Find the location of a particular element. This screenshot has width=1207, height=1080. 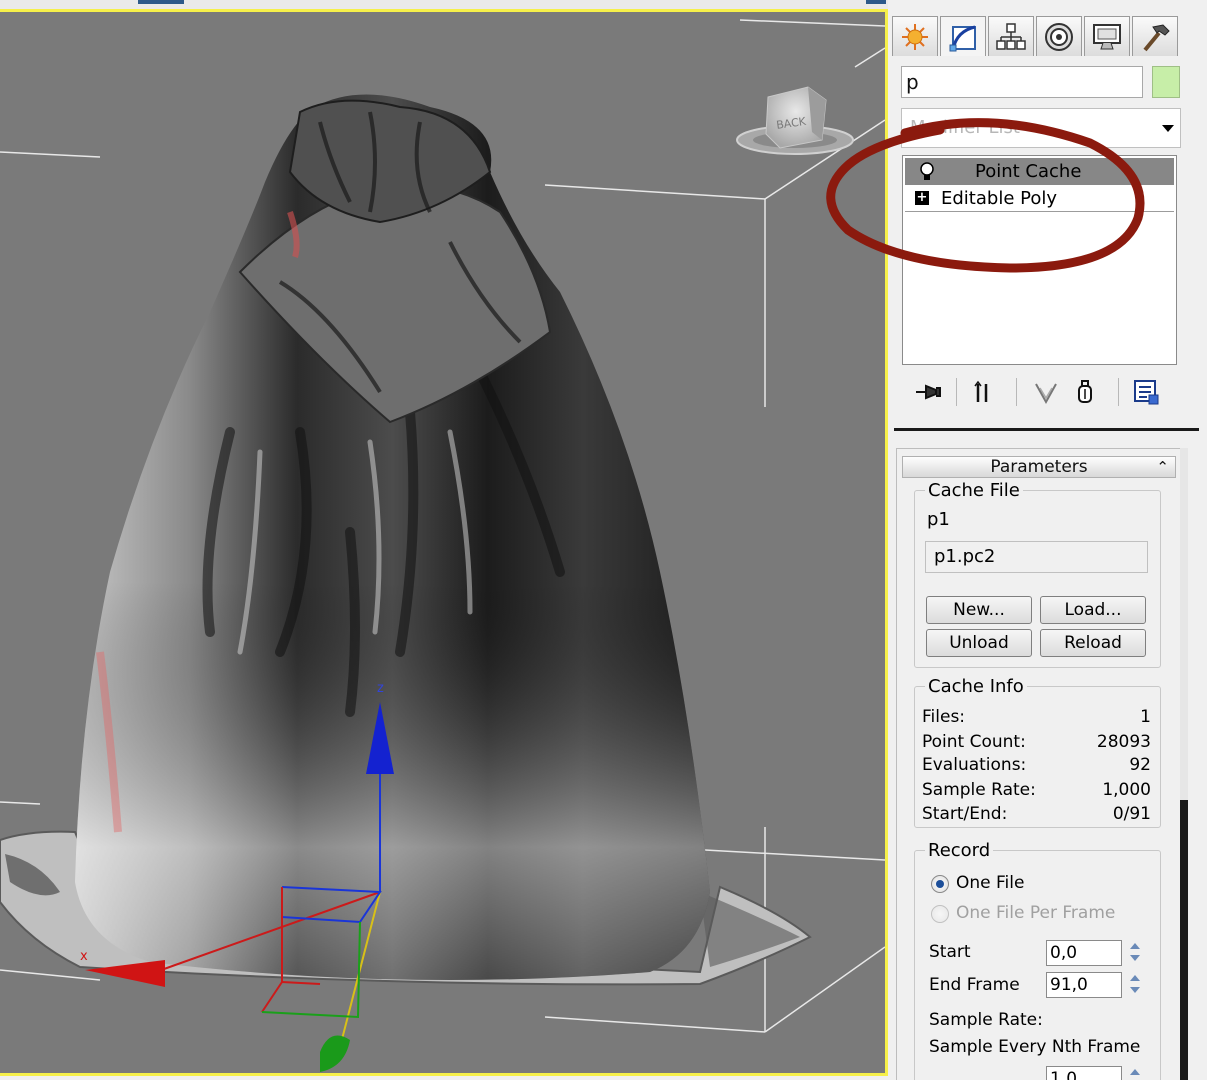

show-end-result-icon is located at coordinates (984, 392).